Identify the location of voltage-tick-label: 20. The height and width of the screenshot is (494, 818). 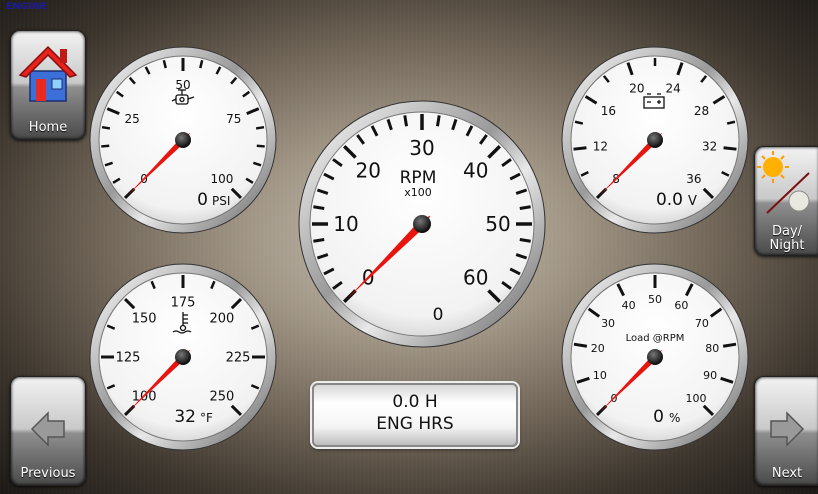
(636, 88).